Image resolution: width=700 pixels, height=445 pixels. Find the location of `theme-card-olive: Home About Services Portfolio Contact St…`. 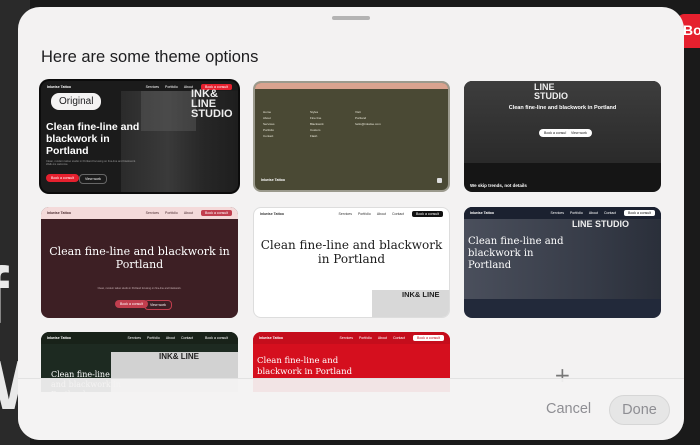

theme-card-olive: Home About Services Portfolio Contact St… is located at coordinates (351, 136).